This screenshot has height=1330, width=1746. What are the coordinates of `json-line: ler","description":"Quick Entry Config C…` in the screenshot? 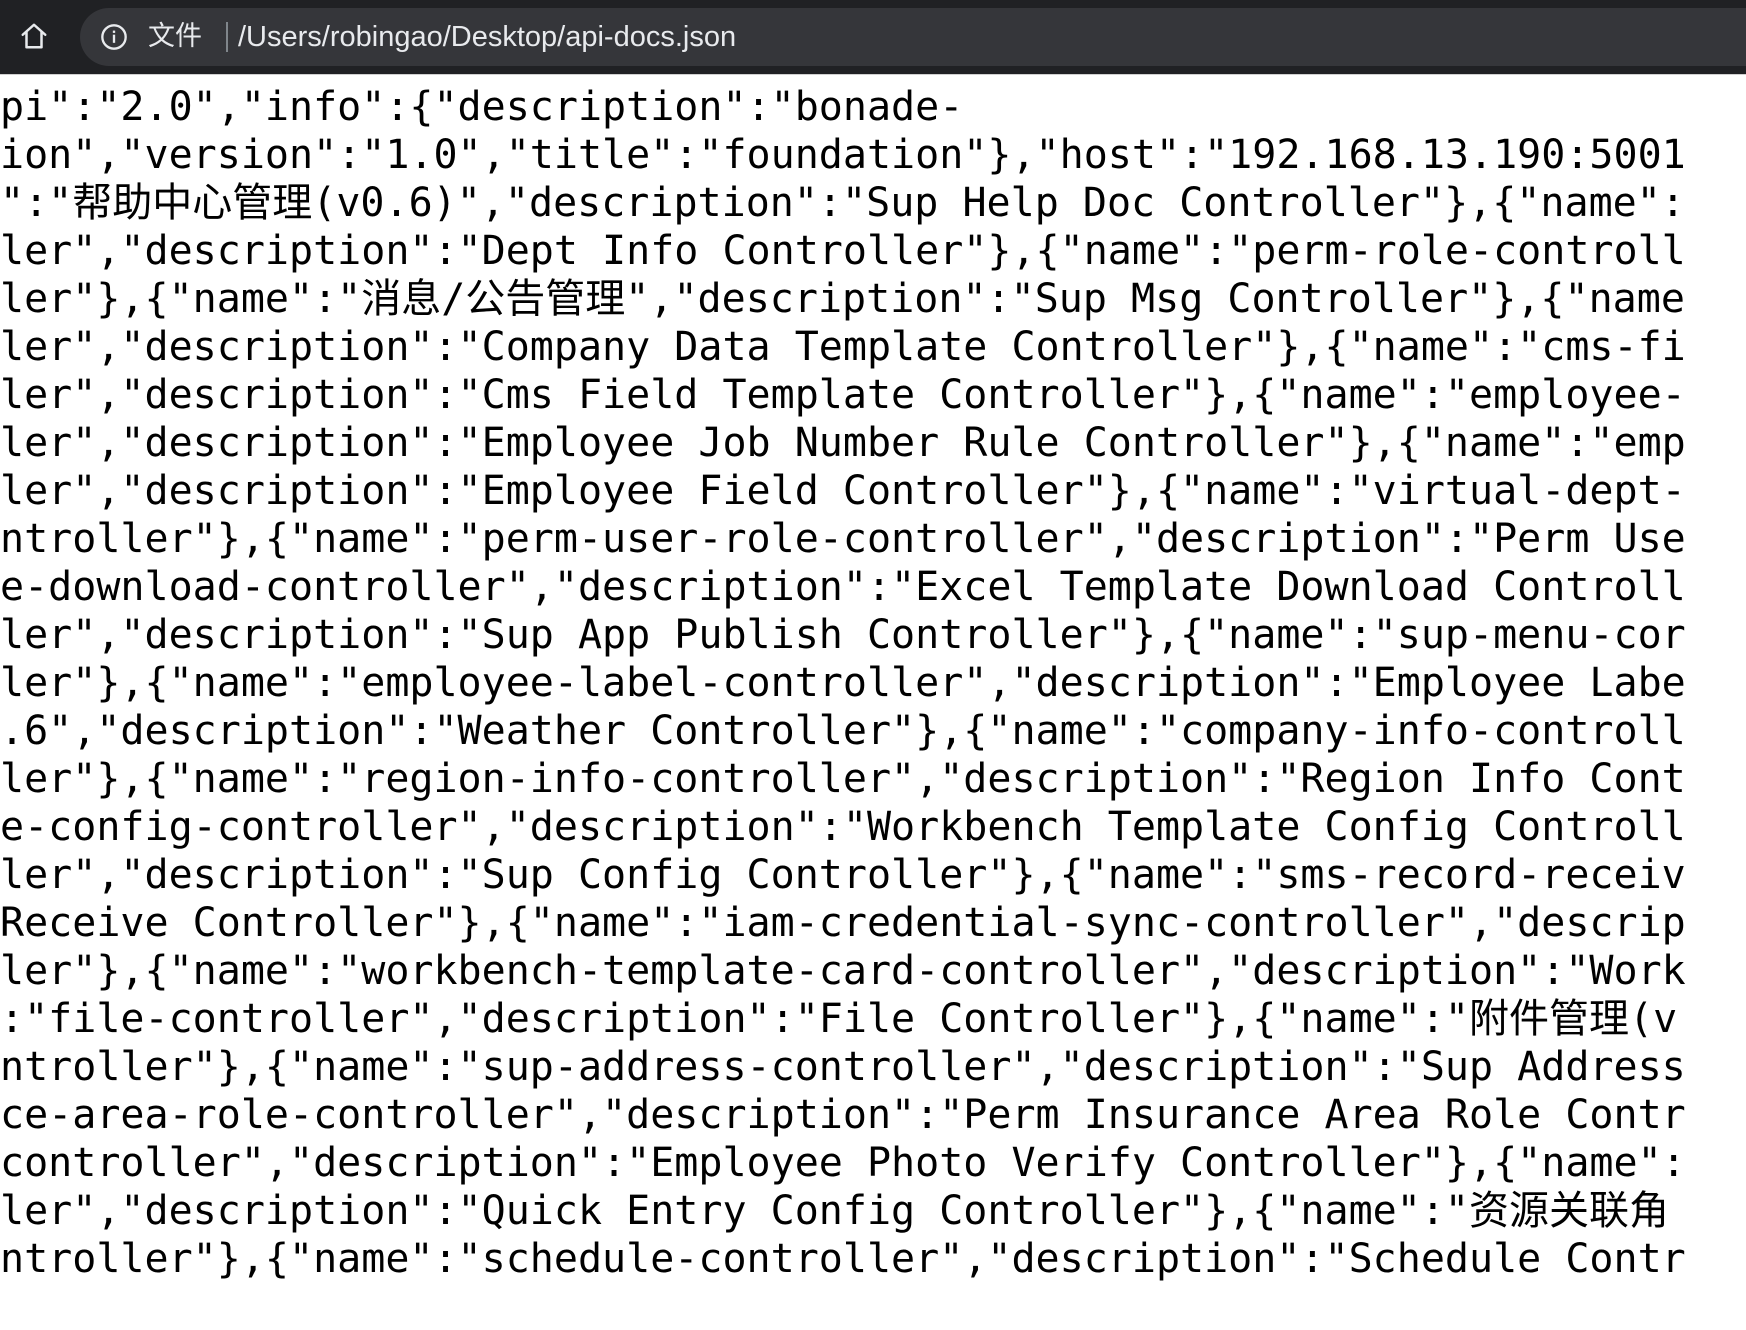 It's located at (835, 1211).